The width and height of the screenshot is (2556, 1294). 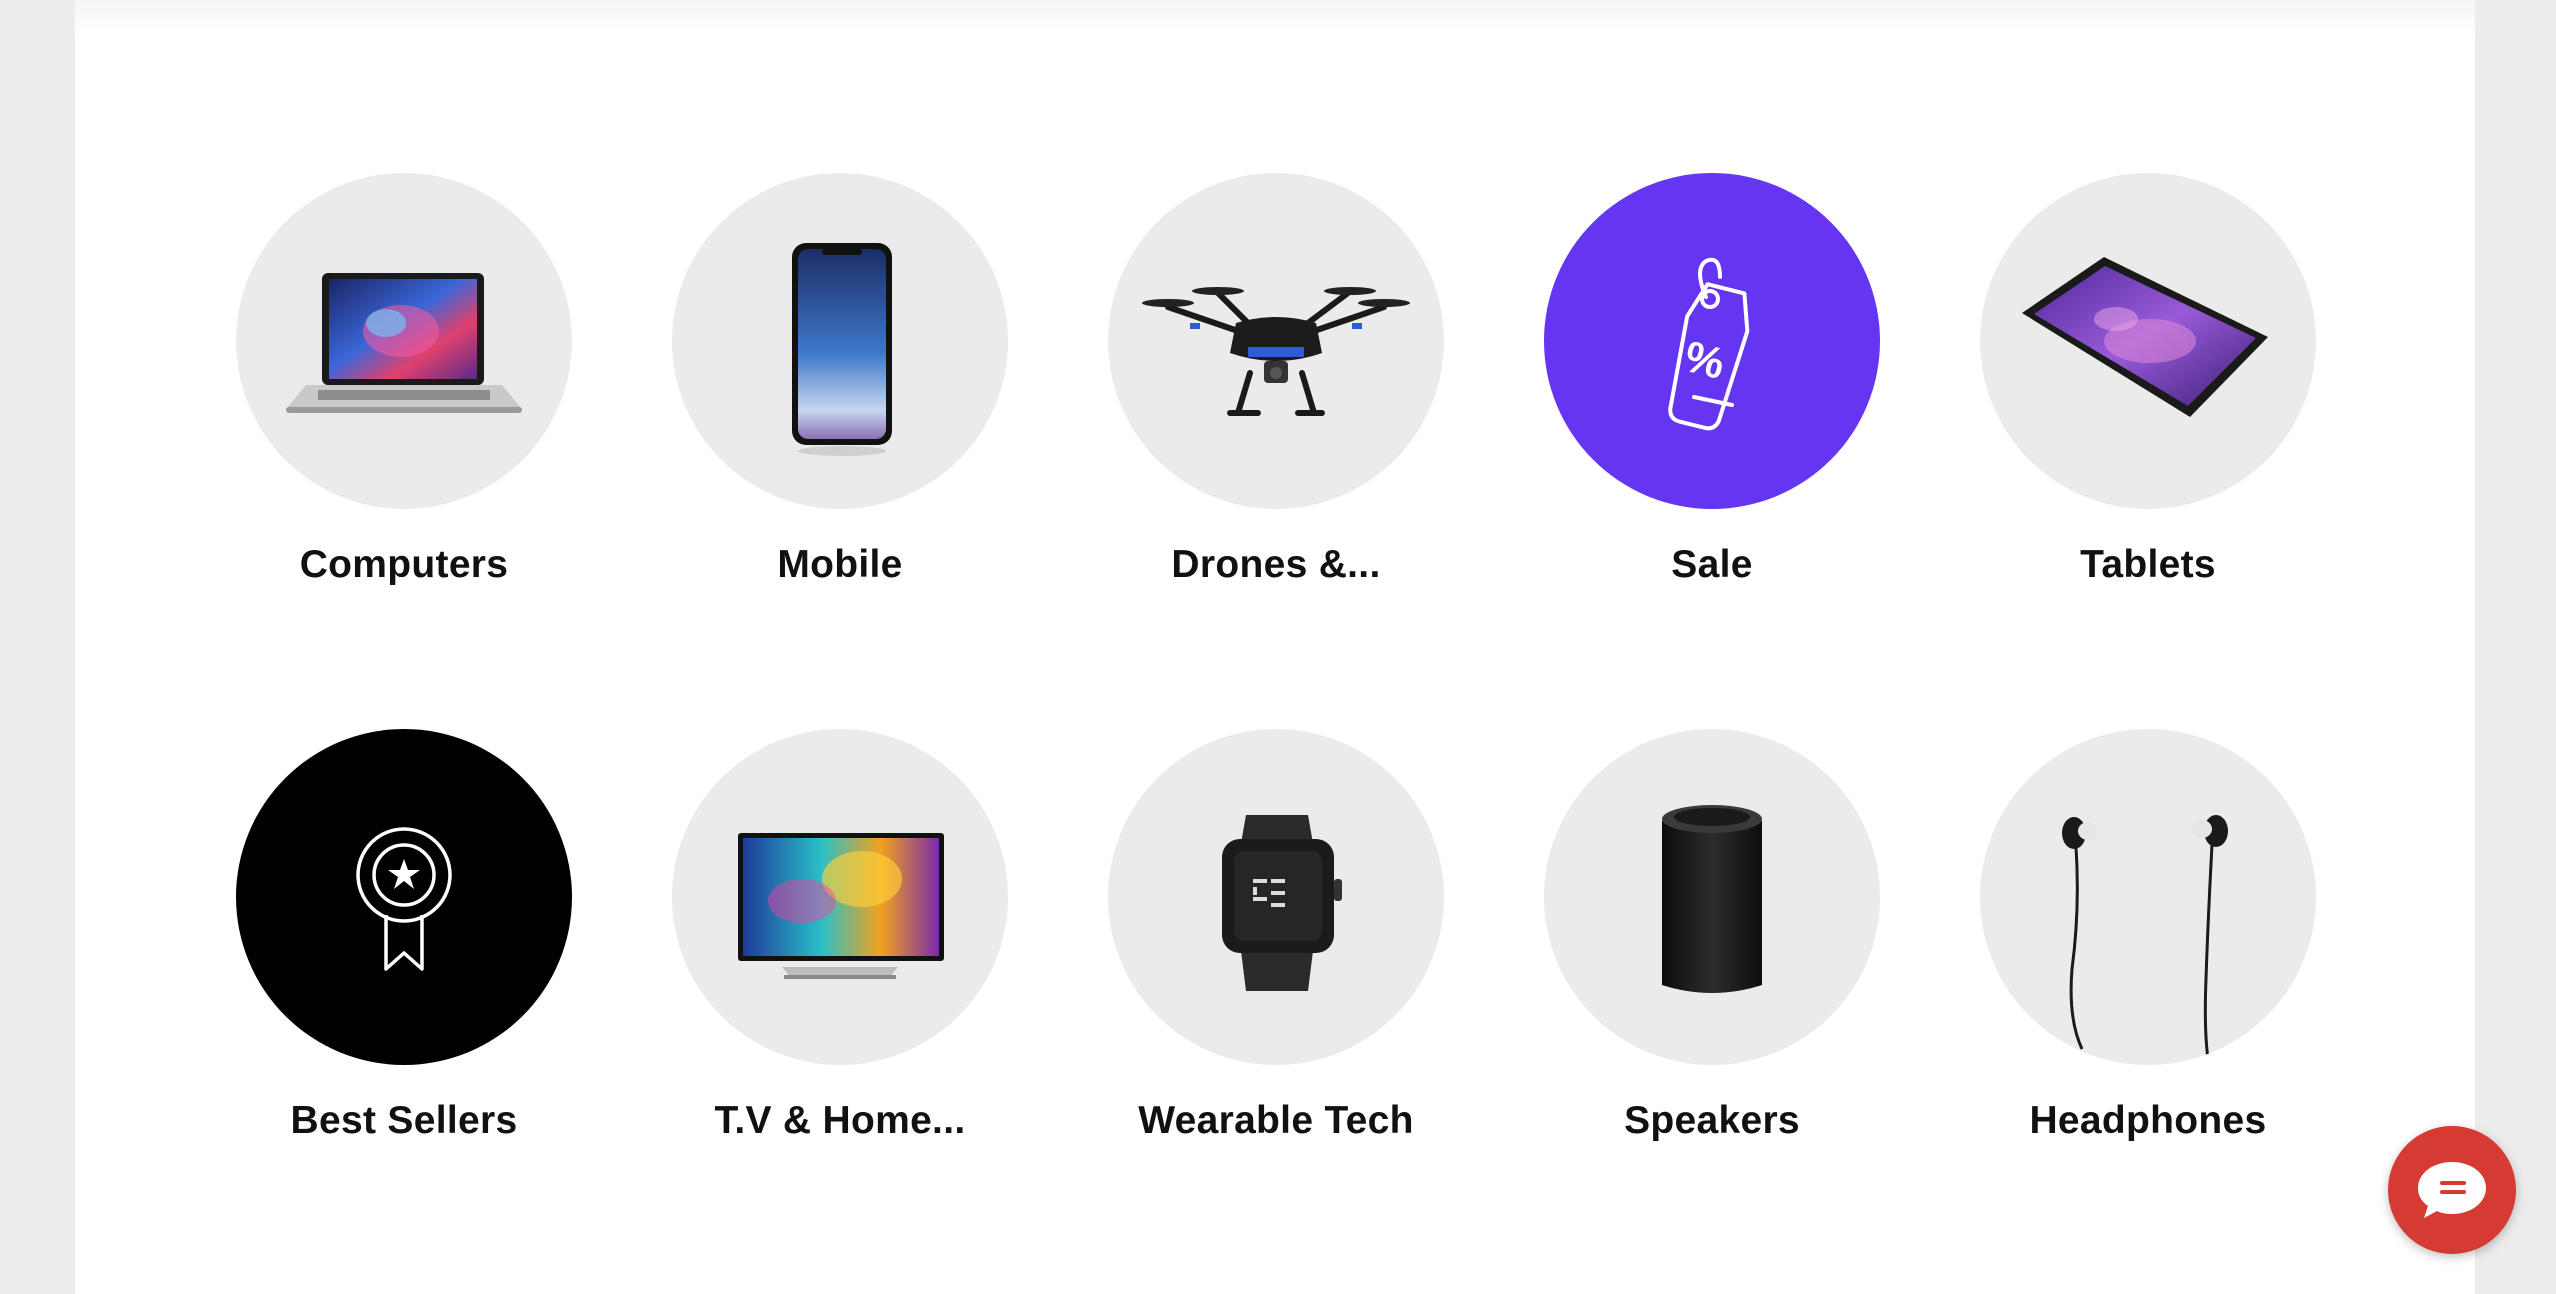 I want to click on category-speakers: Speakers, so click(x=1712, y=936).